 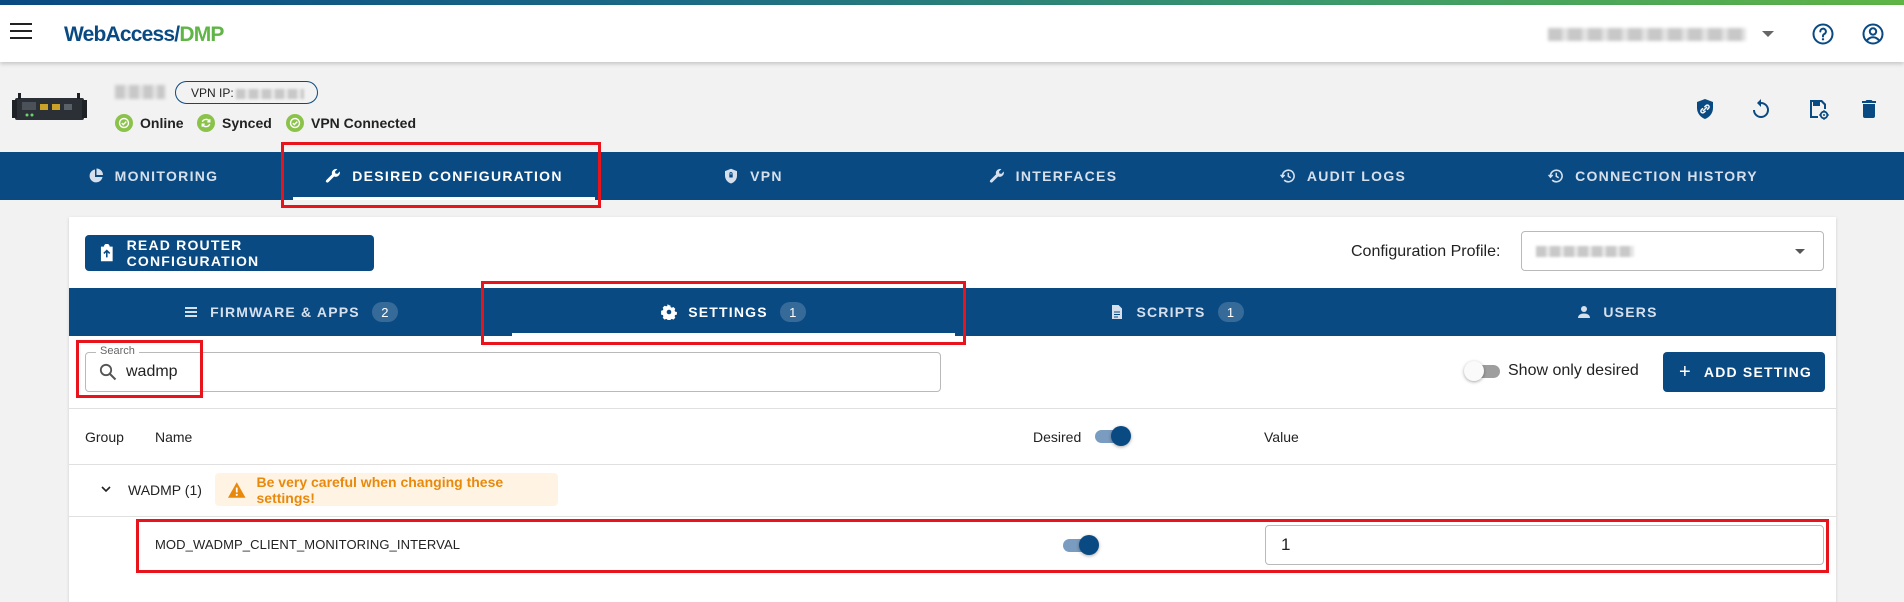 I want to click on tab-vpn: VPN, so click(x=753, y=176).